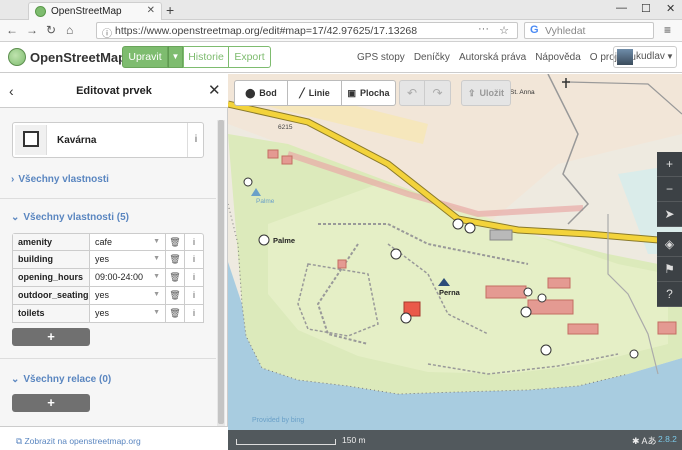  Describe the element at coordinates (76, 217) in the screenshot. I see `tags-section-label: Všechny vlastnosti (5)` at that location.